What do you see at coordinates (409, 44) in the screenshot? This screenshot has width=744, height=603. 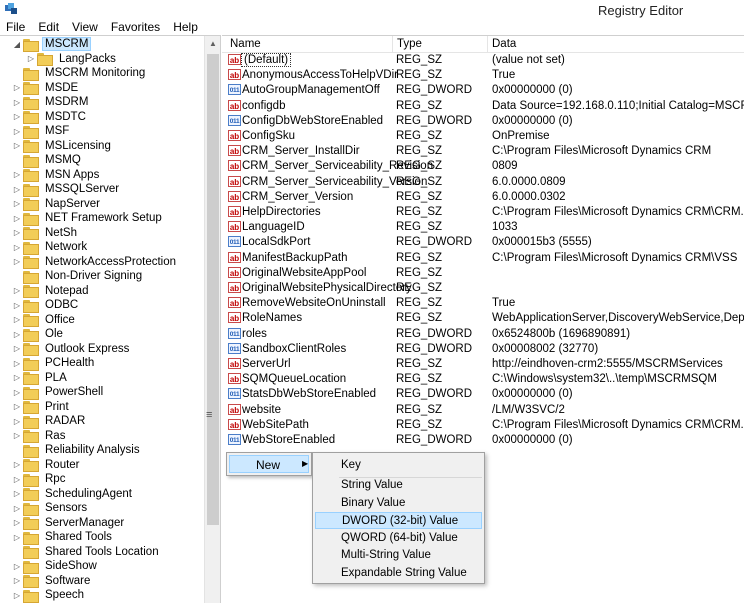 I see `column-type-header: Type` at bounding box center [409, 44].